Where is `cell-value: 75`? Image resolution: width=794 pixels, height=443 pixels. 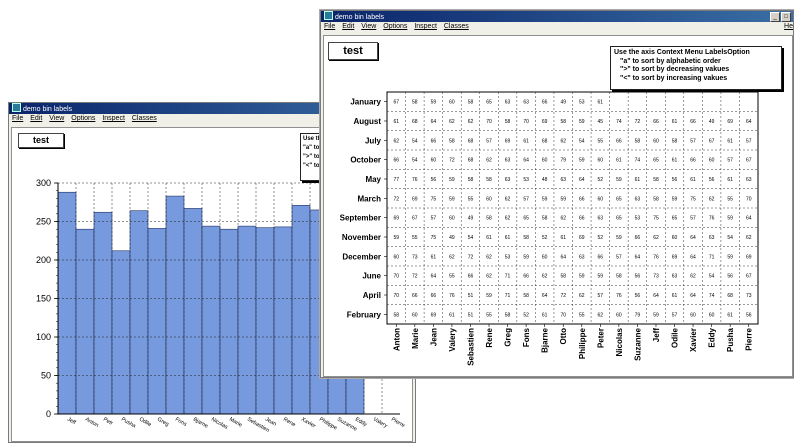 cell-value: 75 is located at coordinates (434, 238).